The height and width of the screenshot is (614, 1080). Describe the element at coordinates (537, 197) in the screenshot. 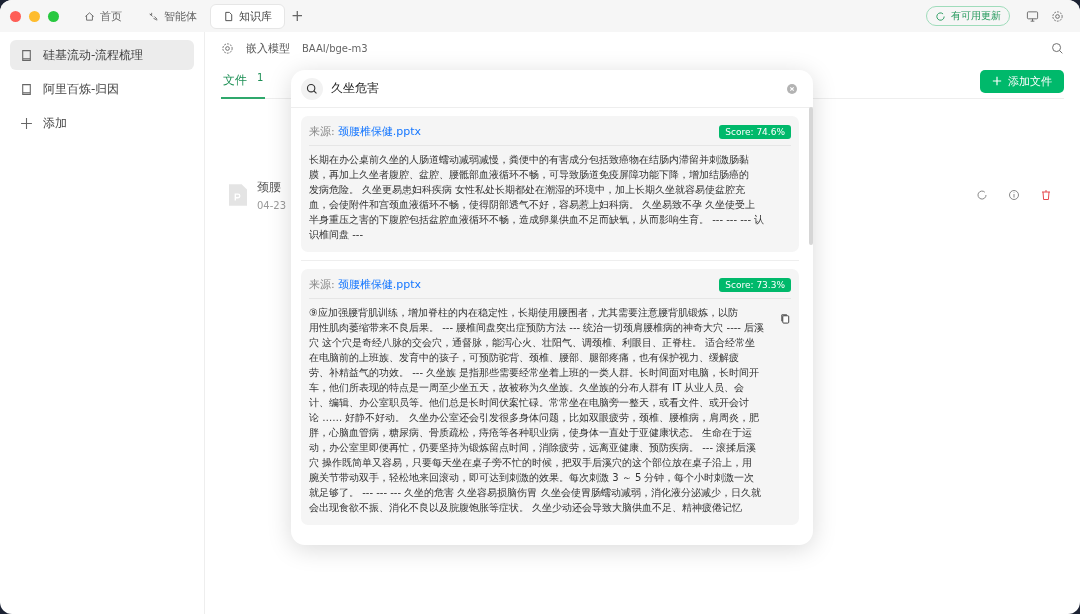

I see `result-text: 长期在办公桌前久坐的人肠道蠕动减弱减慢，粪便中的有害成分包括致癌物在结肠内滞留并刺激肠黏 膜，再加上久坐者腹腔、盆腔、腰骶部血液循环不畅，可导致肠道免疫屏障功能下降，增加结肠癌的 发病危险。 久坐更易患妇科疾病 女性私处长期都处在潮湿的环境中，加上长期久坐就容易使盆腔充 血，会使附件和宫颈血液循环不畅，使得阴部透气不好，容易惹上妇科病。 久坐易致不孕 久坐使受上 半身重压之害的下腹腔包括盆腔血液循环不畅，造成卵巢供血不足而缺氧，从而影响生育。 --- --- --- 认 识椎间盘 ---` at that location.